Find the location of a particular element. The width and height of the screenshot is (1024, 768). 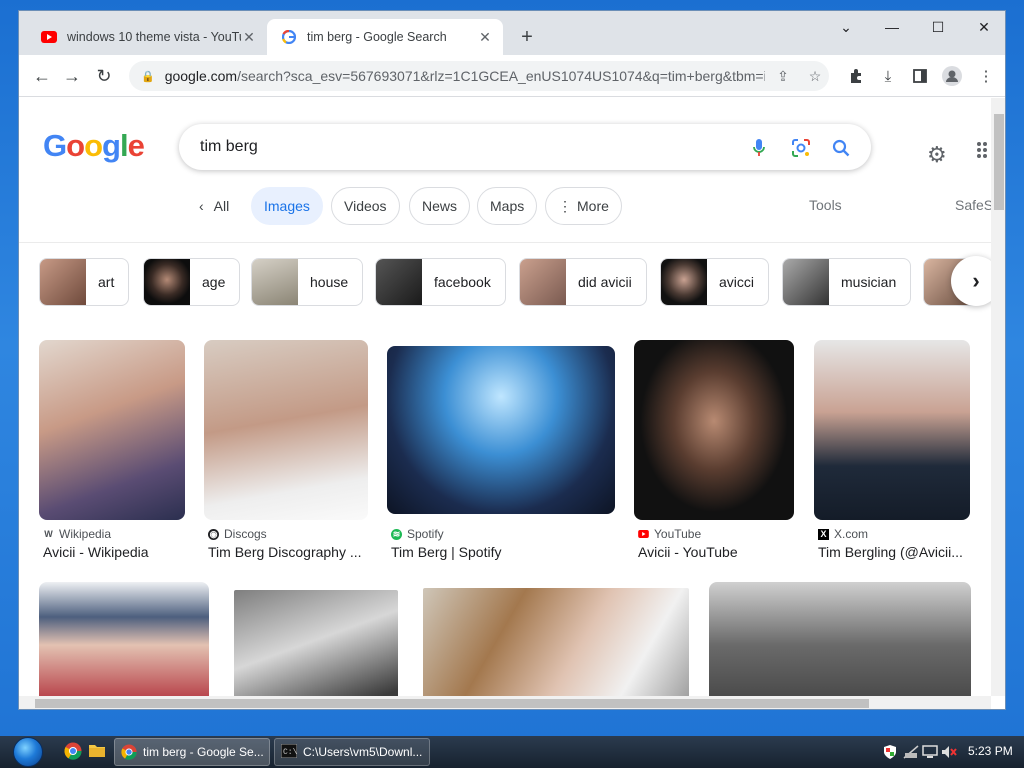

related-chip: did avicii is located at coordinates (583, 282).